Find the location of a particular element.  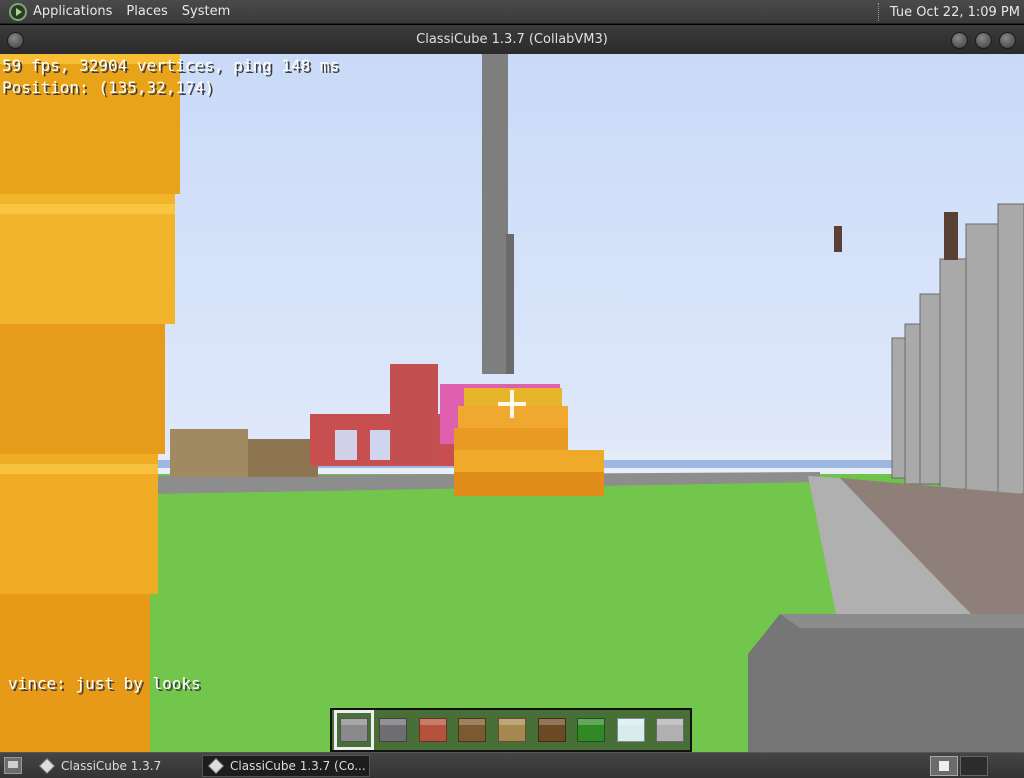

brick-block-icon is located at coordinates (432, 730).